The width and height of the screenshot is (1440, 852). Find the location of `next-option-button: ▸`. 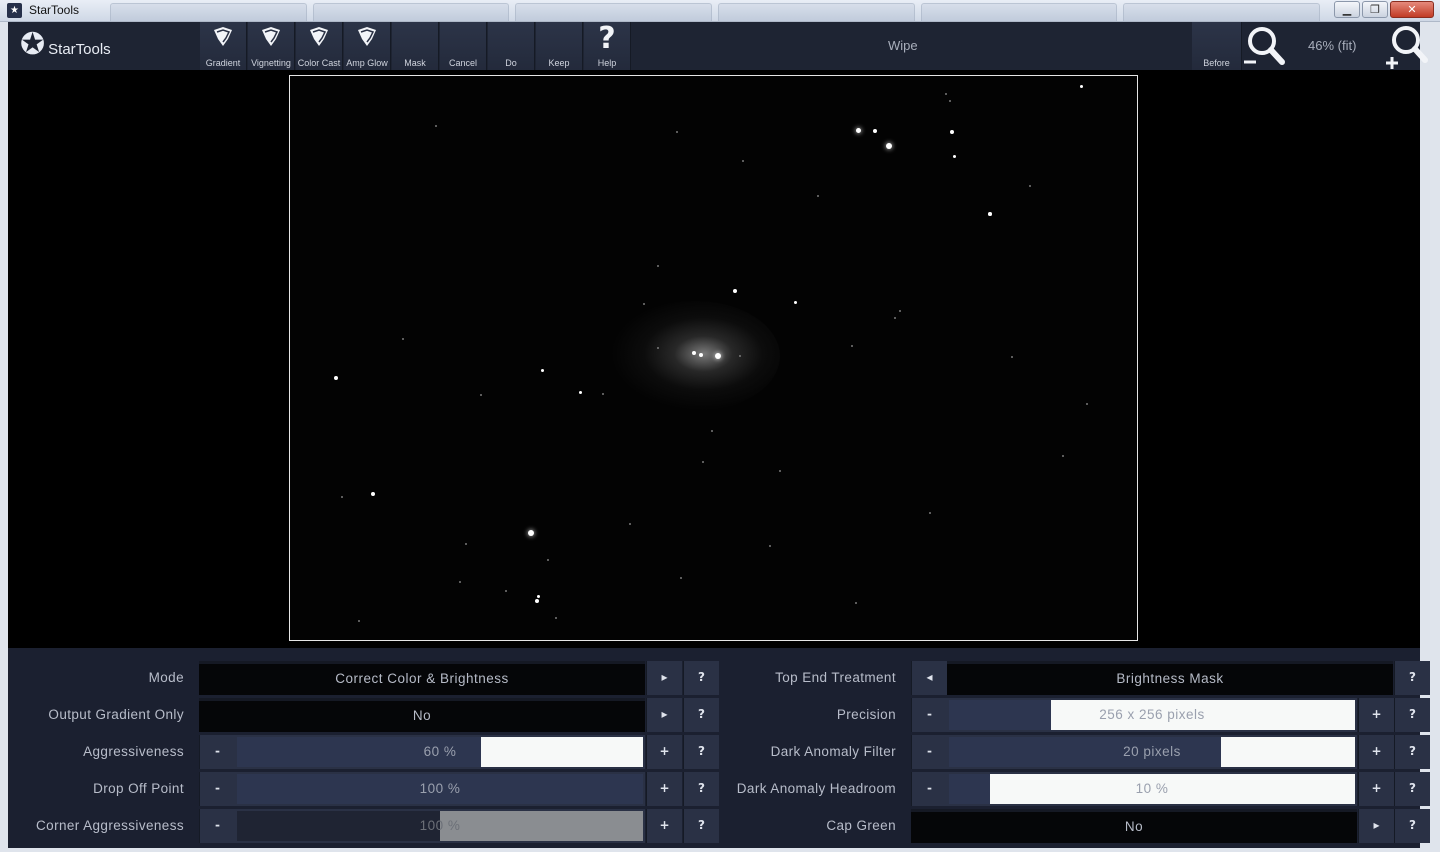

next-option-button: ▸ is located at coordinates (1376, 826).